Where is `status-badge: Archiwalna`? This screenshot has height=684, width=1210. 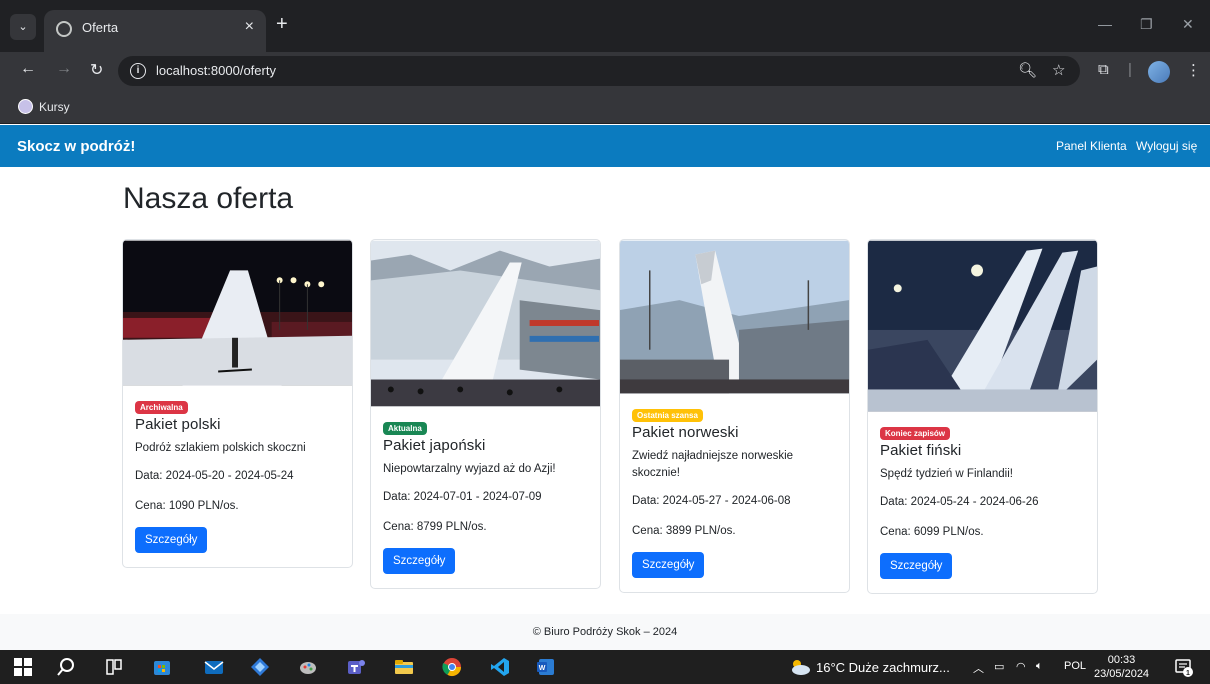 status-badge: Archiwalna is located at coordinates (161, 407).